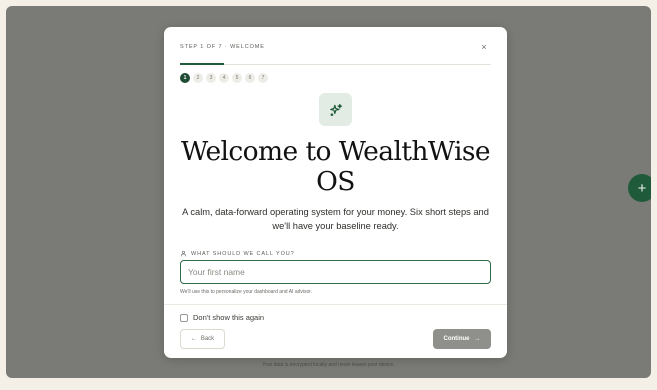 The width and height of the screenshot is (657, 390). I want to click on sparkles-icon, so click(335, 109).